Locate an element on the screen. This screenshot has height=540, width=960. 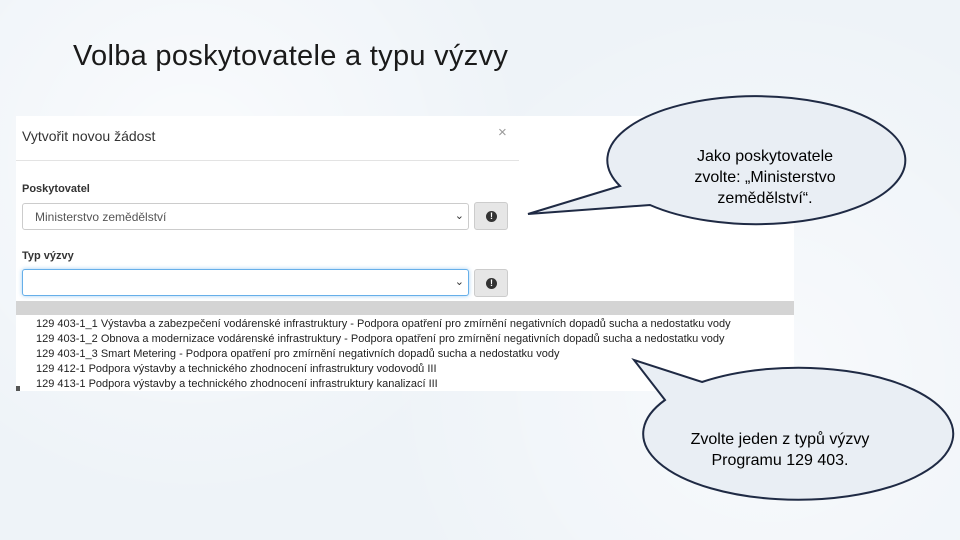
callout-line: Zvolte jeden z typů výzvy is located at coordinates (780, 439).